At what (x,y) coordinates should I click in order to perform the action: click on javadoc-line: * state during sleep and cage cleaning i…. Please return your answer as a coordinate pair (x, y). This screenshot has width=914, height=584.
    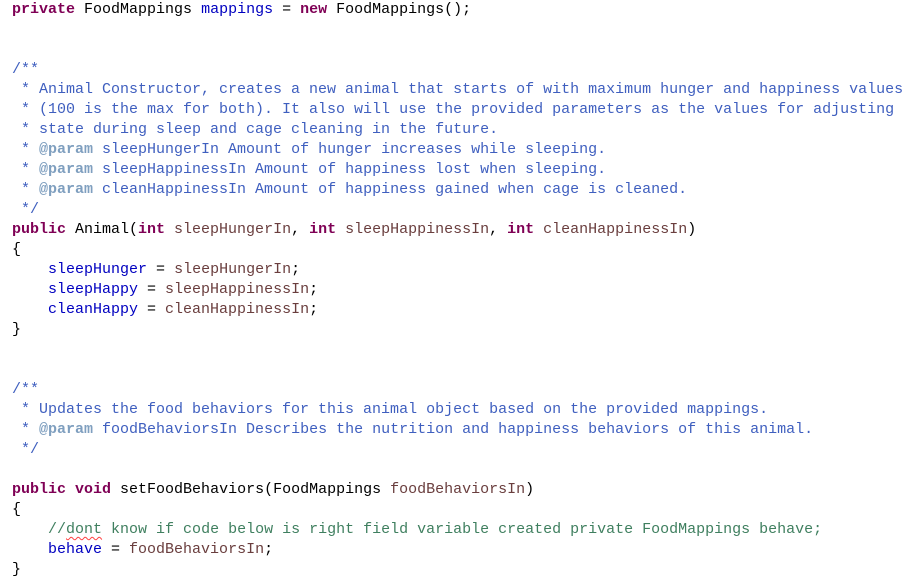
    Looking at the image, I should click on (463, 130).